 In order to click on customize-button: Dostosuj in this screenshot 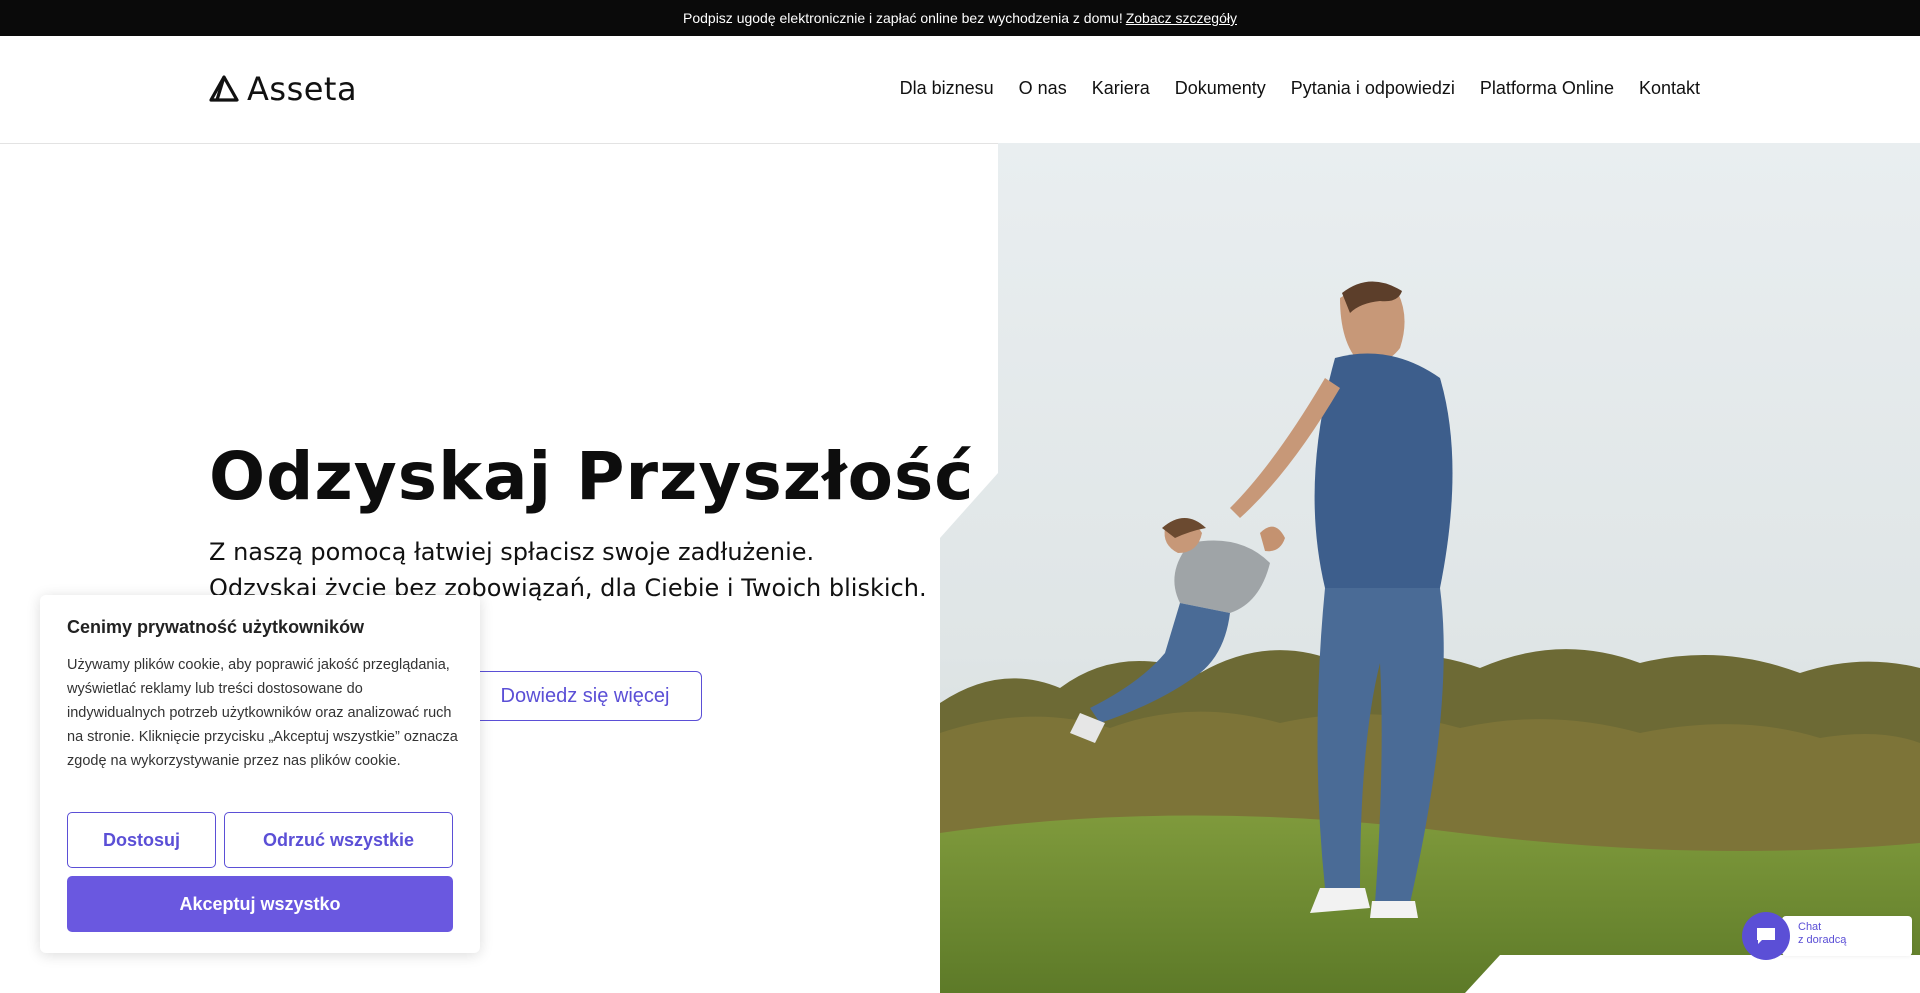, I will do `click(141, 840)`.